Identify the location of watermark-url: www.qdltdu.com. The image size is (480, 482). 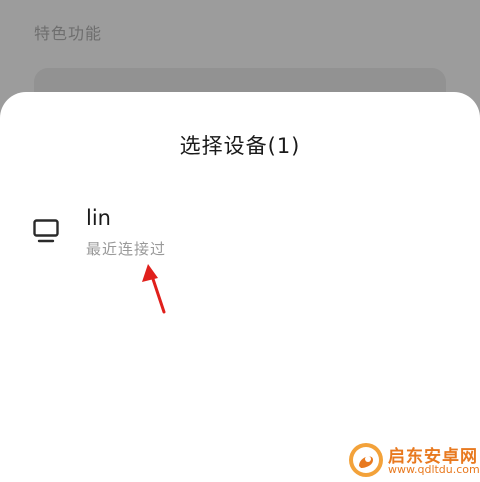
(434, 469).